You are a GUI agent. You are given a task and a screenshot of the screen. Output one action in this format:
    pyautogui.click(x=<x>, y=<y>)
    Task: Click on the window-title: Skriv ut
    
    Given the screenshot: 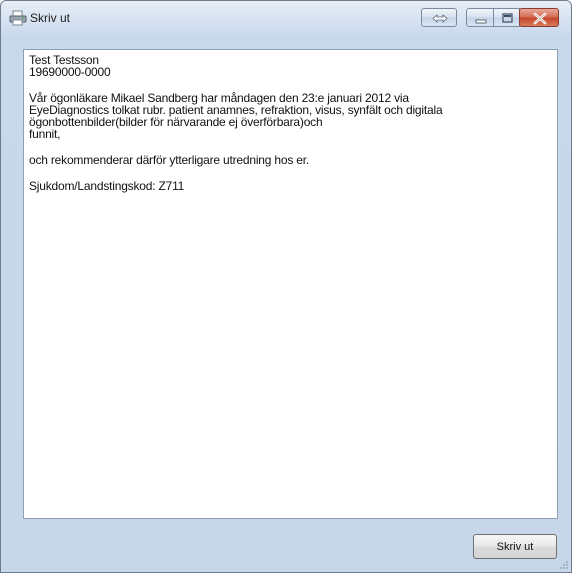 What is the action you would take?
    pyautogui.click(x=50, y=18)
    